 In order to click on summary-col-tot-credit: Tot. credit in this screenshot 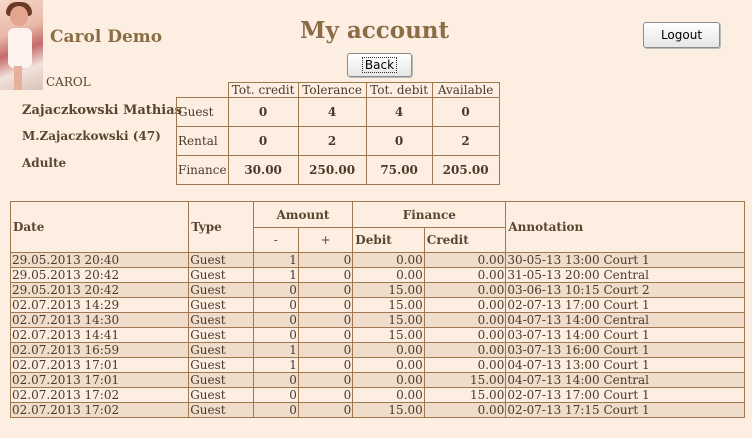, I will do `click(263, 90)`.